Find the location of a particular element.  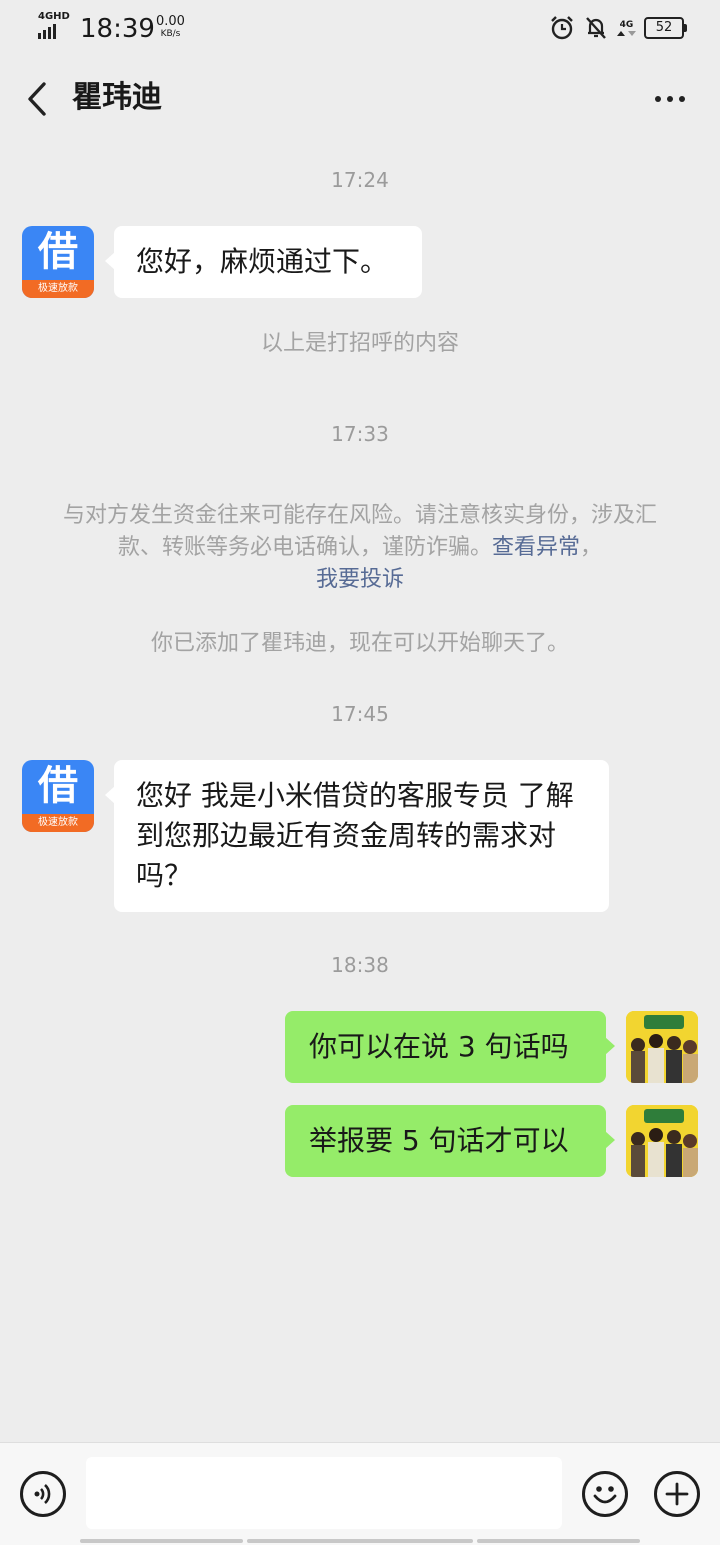

chat-header: 瞿玮迪 is located at coordinates (360, 99).